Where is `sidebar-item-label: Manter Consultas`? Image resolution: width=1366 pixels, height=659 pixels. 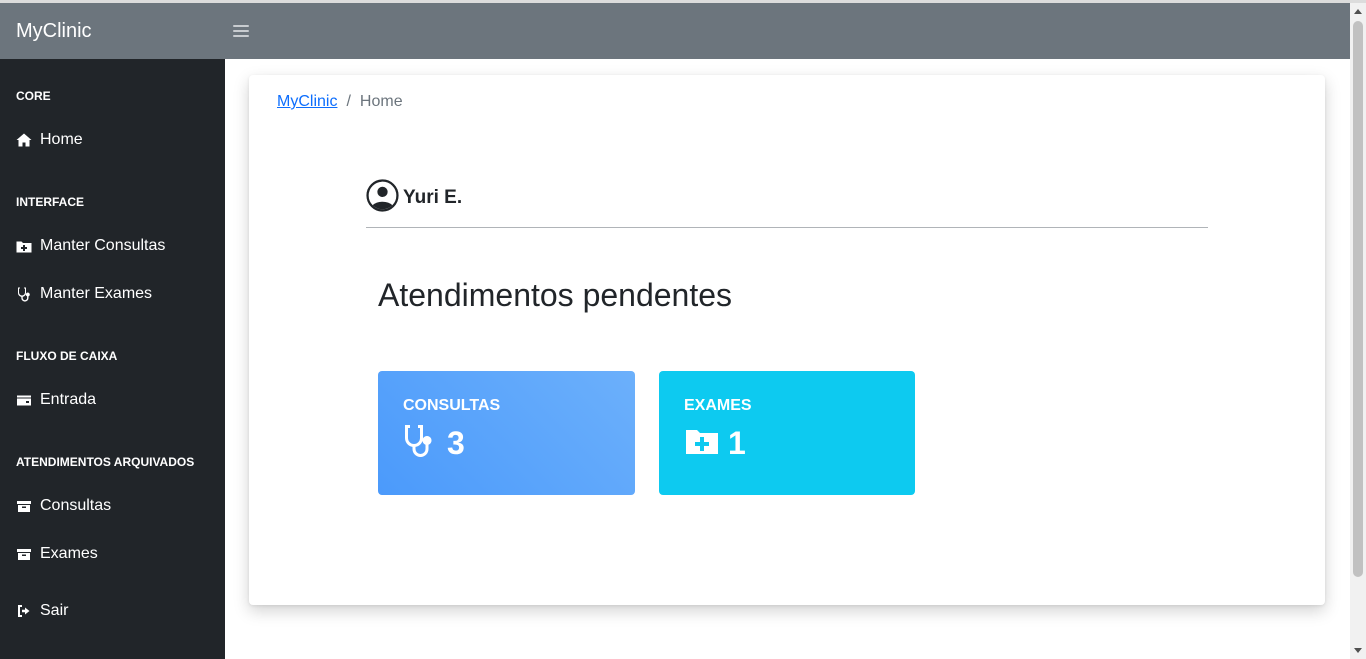
sidebar-item-label: Manter Consultas is located at coordinates (103, 245).